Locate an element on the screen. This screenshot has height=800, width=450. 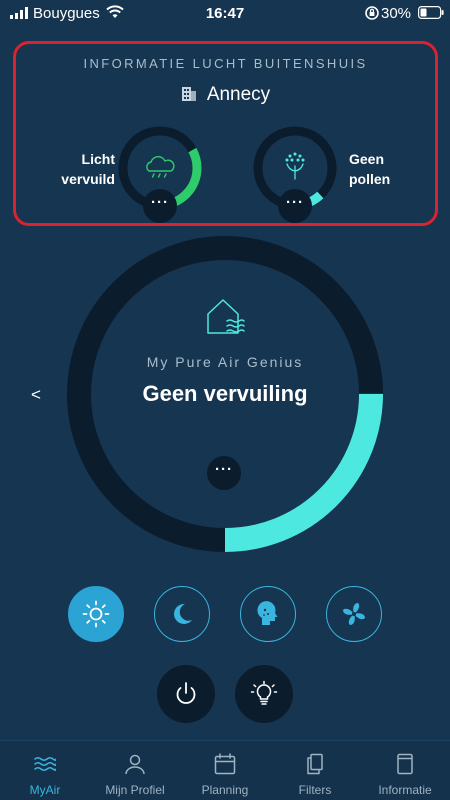
tab-filters: Filters is located at coordinates (315, 770).